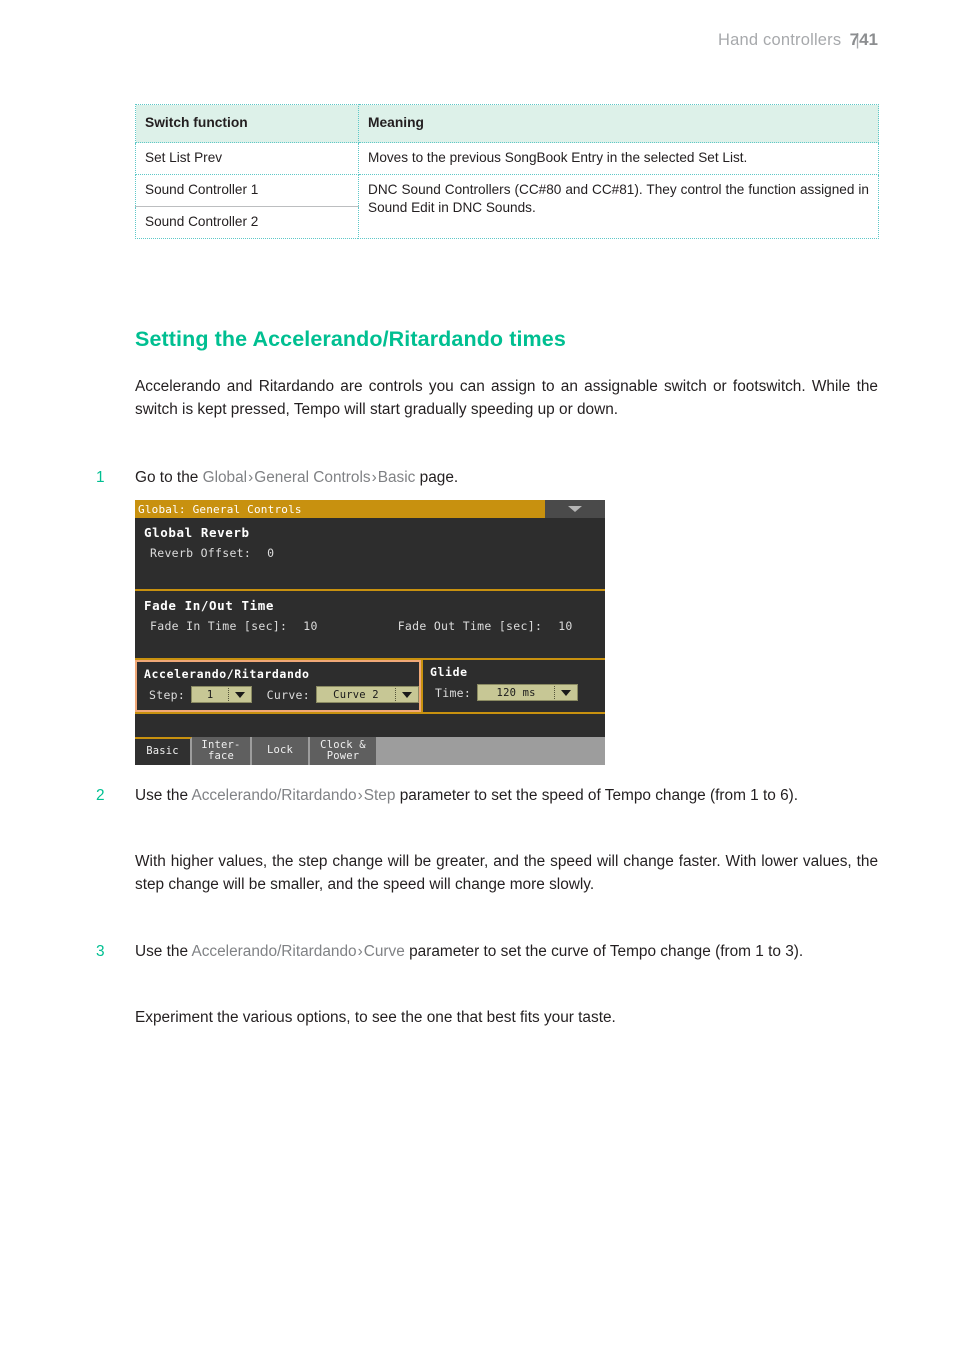 This screenshot has width=954, height=1354. I want to click on header-page-group: |741, so click(864, 40).